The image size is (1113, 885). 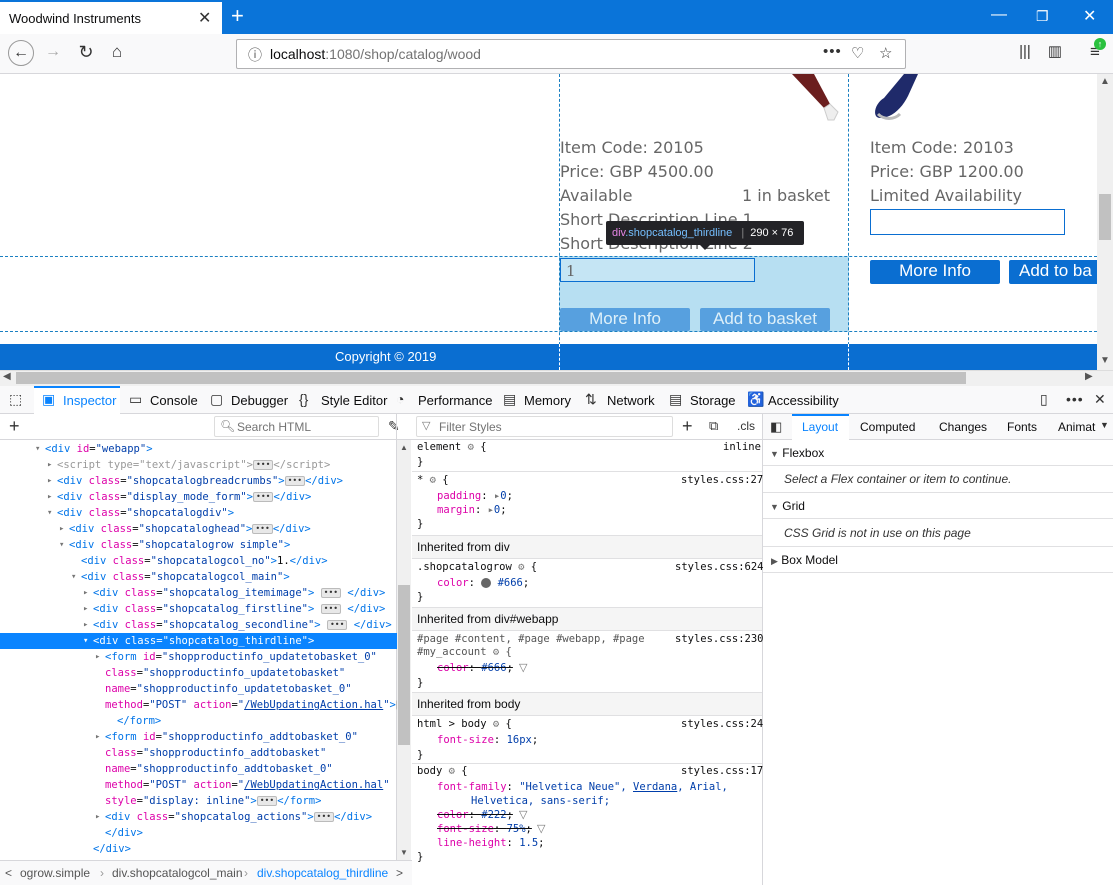 What do you see at coordinates (713, 426) in the screenshot?
I see `pseudo-class-icon: ⧉` at bounding box center [713, 426].